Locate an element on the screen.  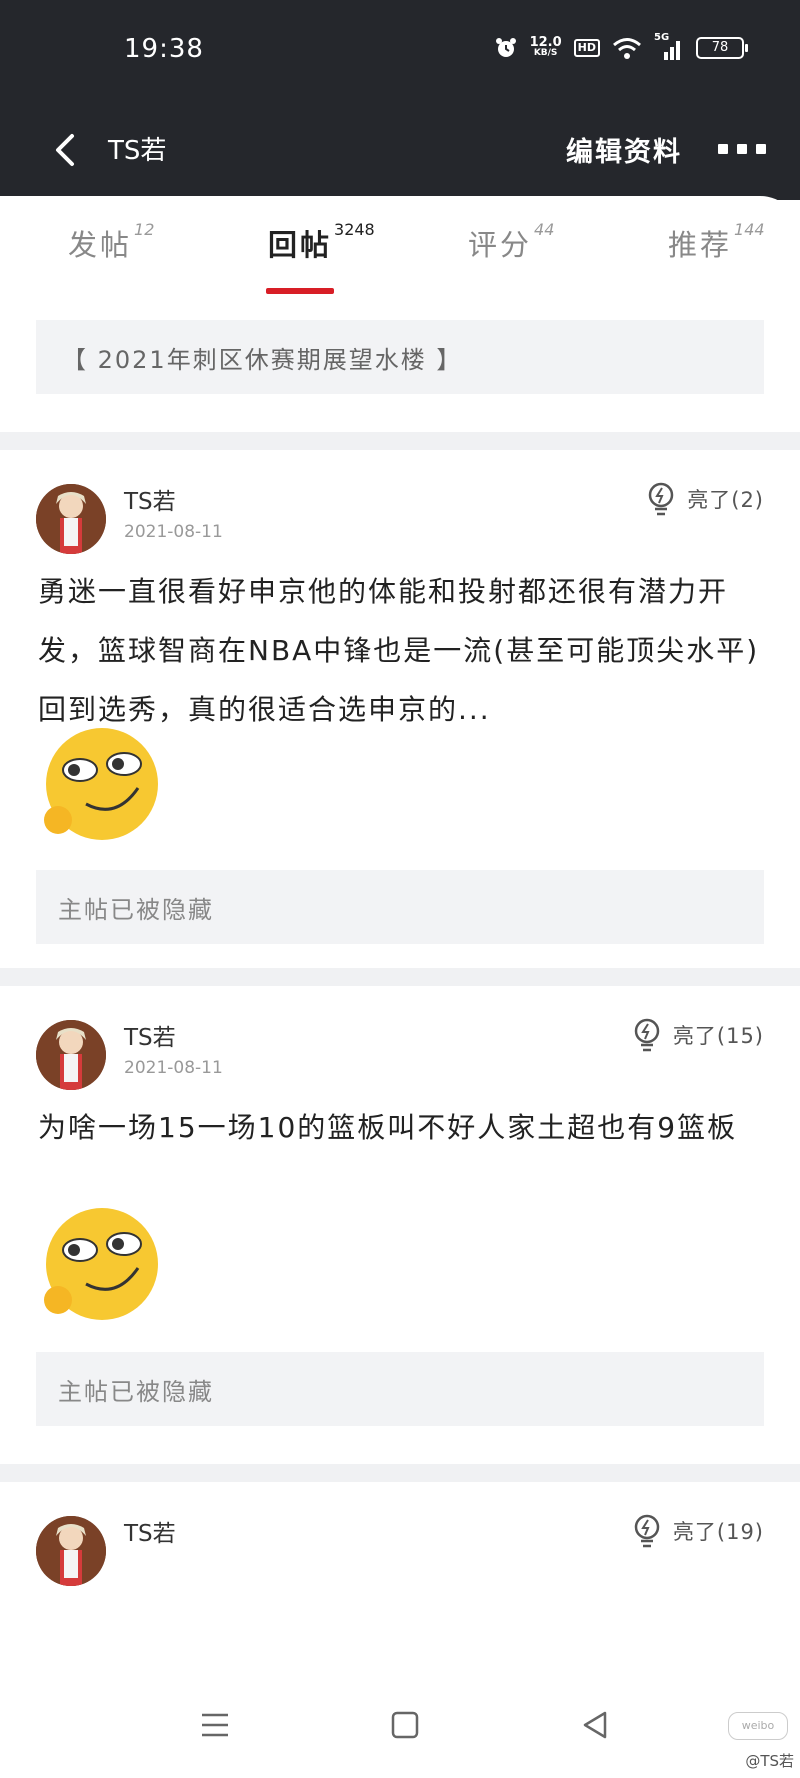
tab-label: 回帖 is located at coordinates (300, 245).